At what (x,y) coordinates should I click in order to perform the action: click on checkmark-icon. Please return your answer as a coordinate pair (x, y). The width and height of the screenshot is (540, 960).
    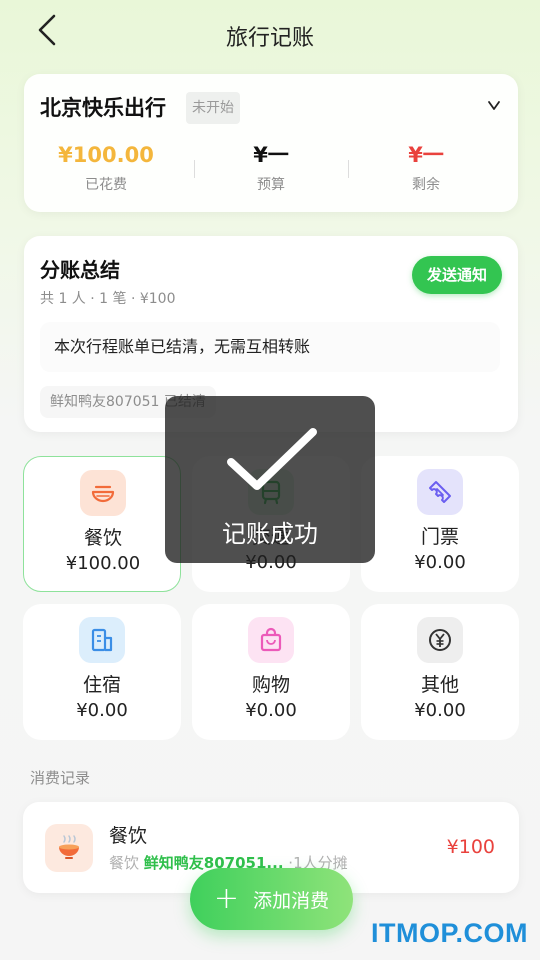
    Looking at the image, I should click on (272, 459).